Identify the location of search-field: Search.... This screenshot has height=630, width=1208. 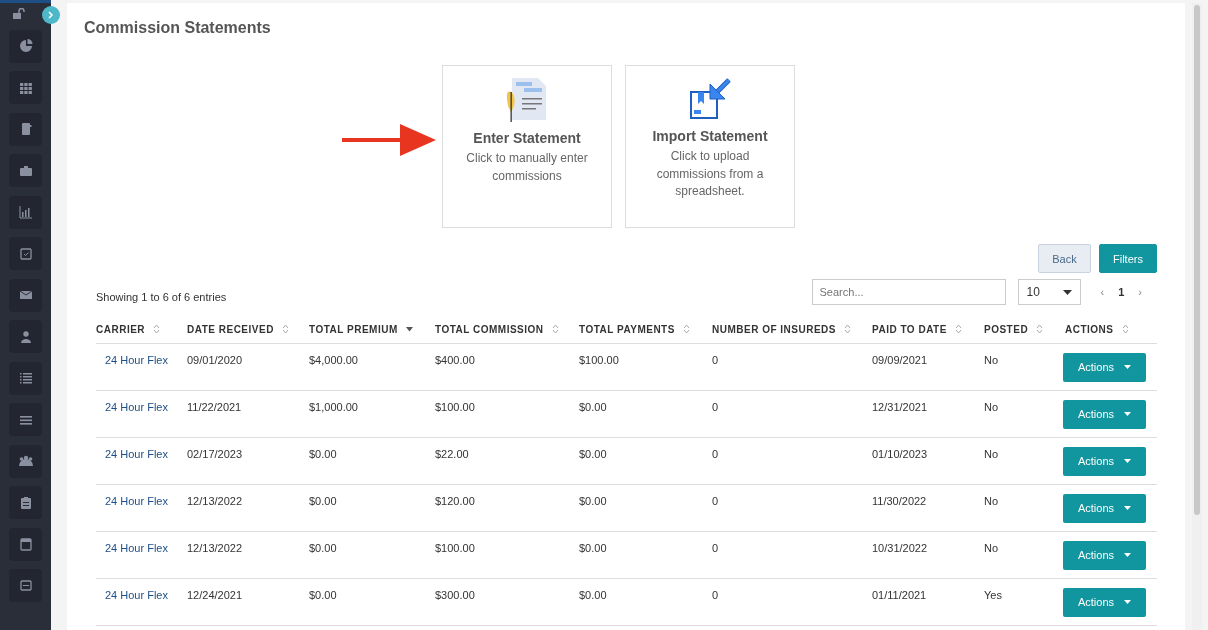
(908, 292).